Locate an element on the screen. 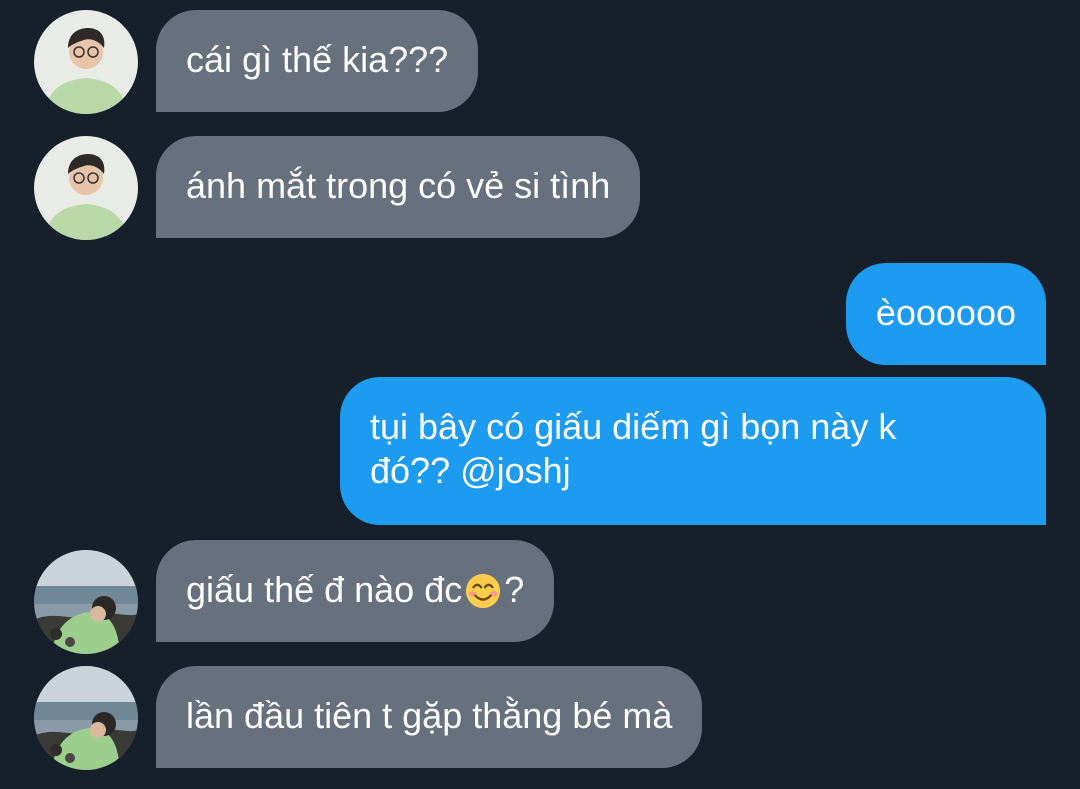 The width and height of the screenshot is (1080, 789). message-text-line: tụi bây có giấu diếm gì bọn này k is located at coordinates (633, 426).